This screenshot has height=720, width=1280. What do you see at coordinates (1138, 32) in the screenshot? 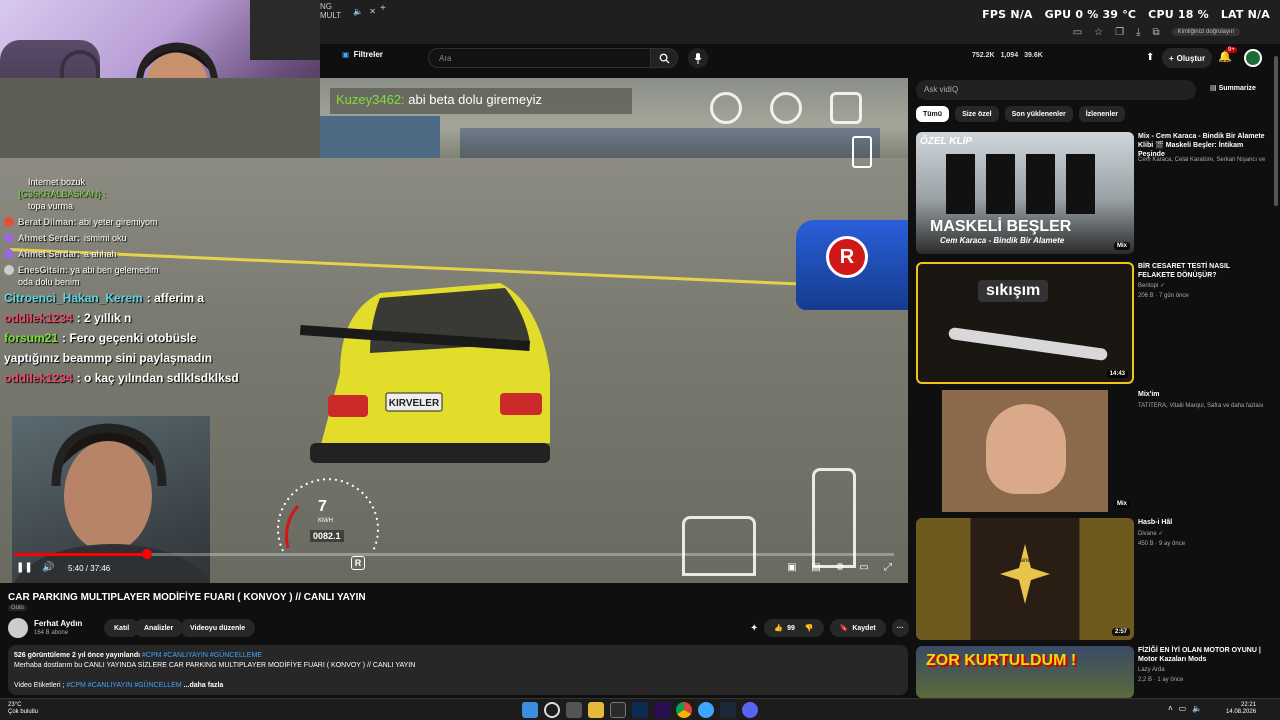
I see `download-icon: ⤓` at bounding box center [1138, 32].